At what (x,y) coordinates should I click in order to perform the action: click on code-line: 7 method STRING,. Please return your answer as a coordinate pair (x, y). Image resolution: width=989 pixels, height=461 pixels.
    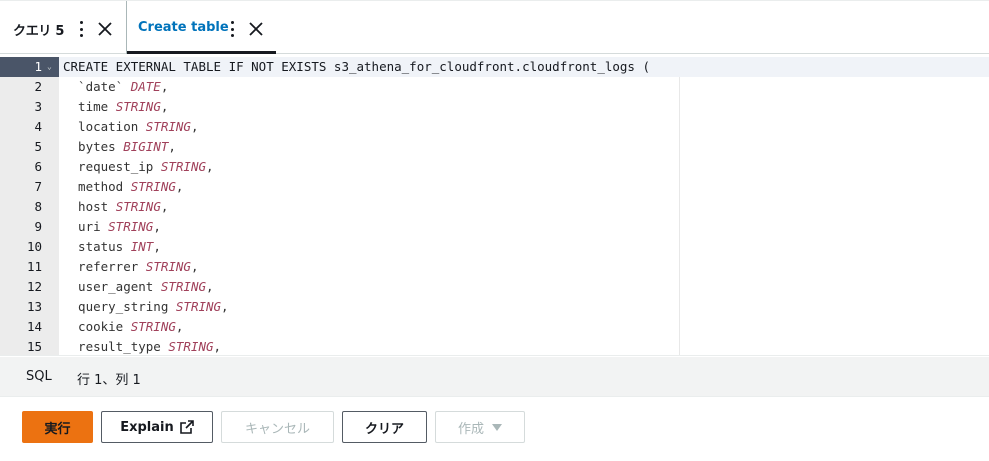
    Looking at the image, I should click on (494, 187).